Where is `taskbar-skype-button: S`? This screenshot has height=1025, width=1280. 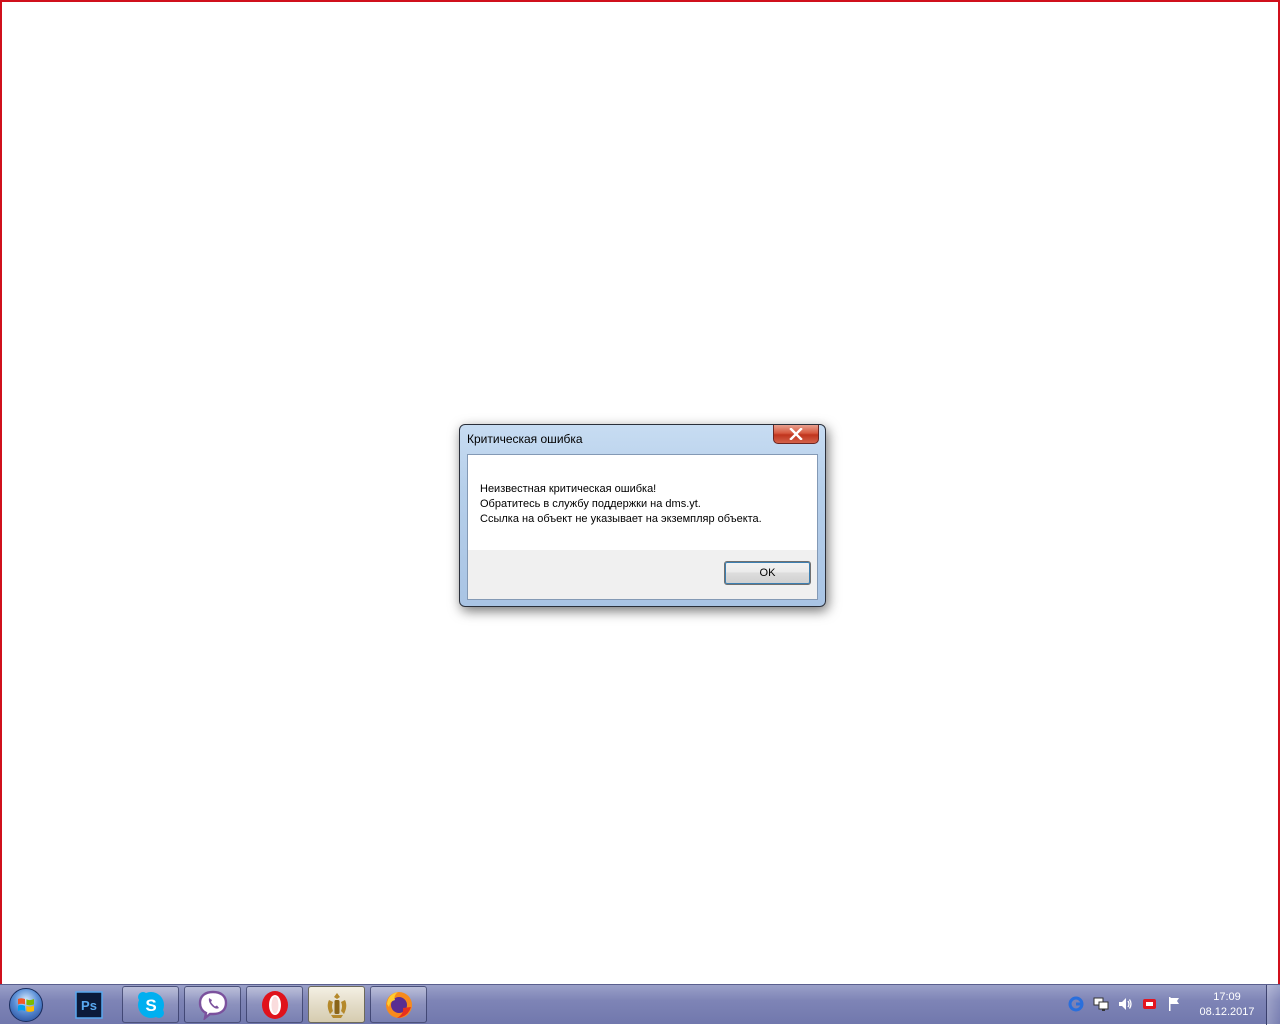
taskbar-skype-button: S is located at coordinates (150, 1004).